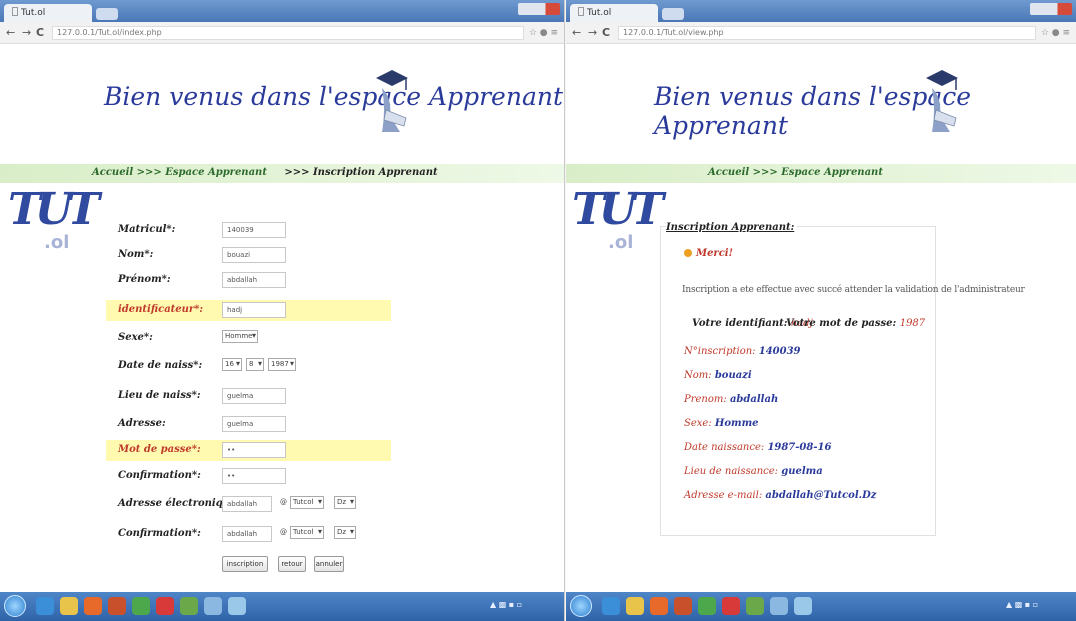 The width and height of the screenshot is (1076, 621). Describe the element at coordinates (255, 364) in the screenshot. I see `month-select: 8` at that location.